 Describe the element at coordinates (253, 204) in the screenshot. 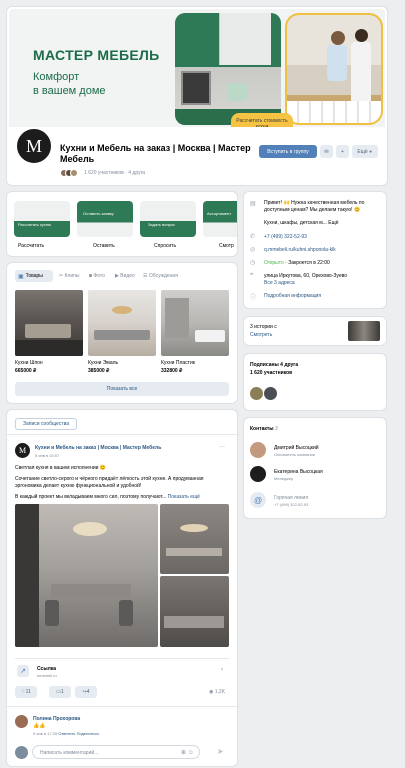

I see `info-icon: ▤` at that location.